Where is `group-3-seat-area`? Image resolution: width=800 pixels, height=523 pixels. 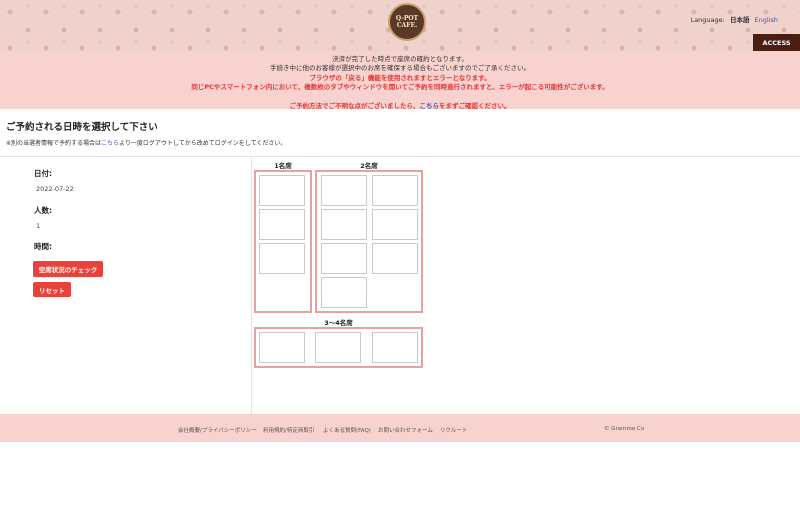
group-3-seat-area is located at coordinates (338, 347).